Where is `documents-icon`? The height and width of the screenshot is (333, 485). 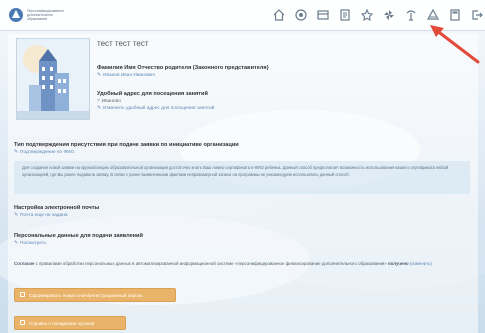 documents-icon is located at coordinates (345, 15).